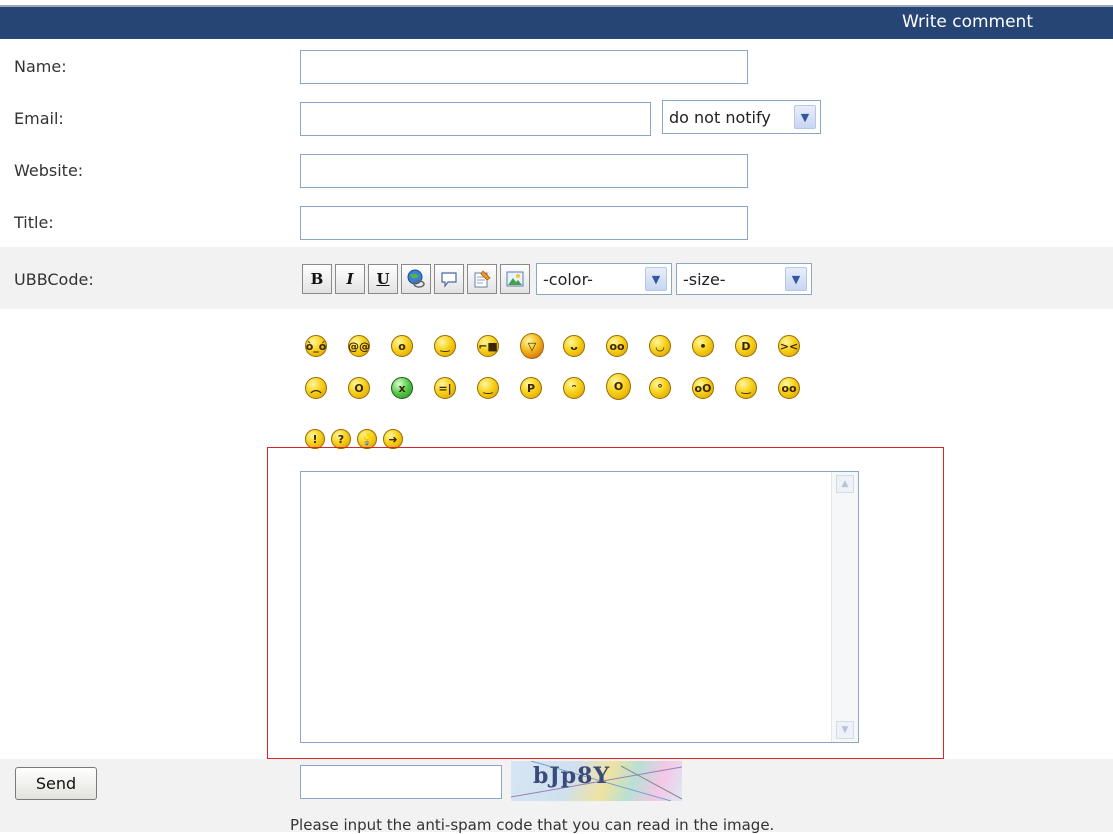  Describe the element at coordinates (316, 346) in the screenshot. I see `smiley-angry-icon: ò_ó` at that location.